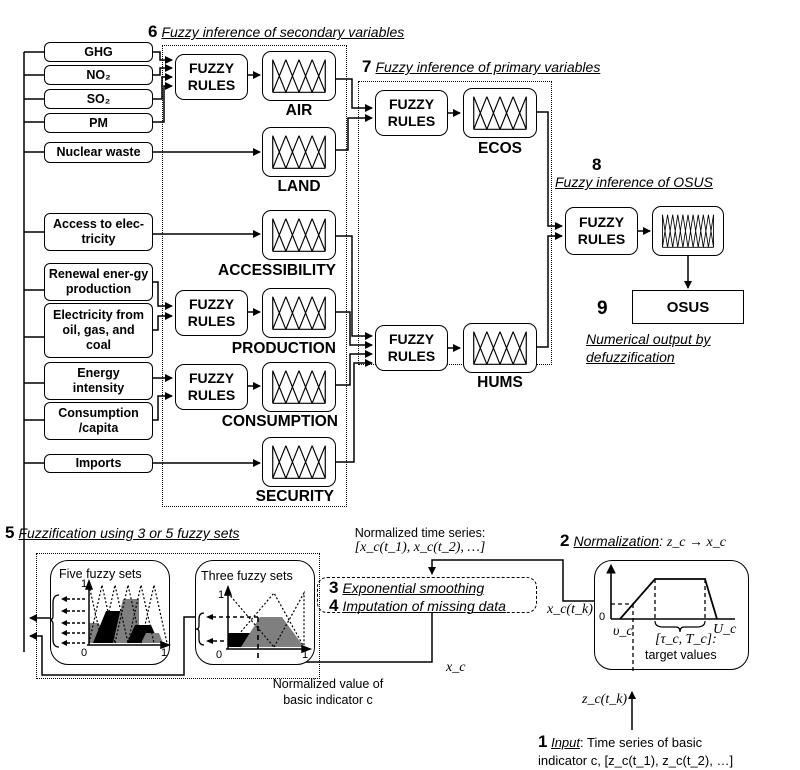  I want to click on norm-axis-zero: 0, so click(602, 617).